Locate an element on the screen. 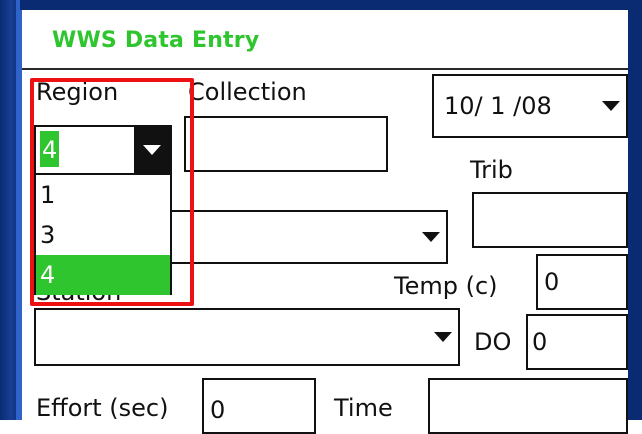 Image resolution: width=642 pixels, height=434 pixels. date-value: 10/ 1 /08 is located at coordinates (498, 106).